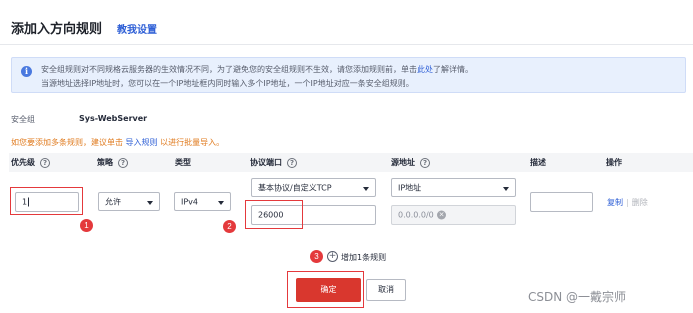 The width and height of the screenshot is (693, 313). I want to click on source-ip-value: 0.0.0.0/0, so click(416, 215).